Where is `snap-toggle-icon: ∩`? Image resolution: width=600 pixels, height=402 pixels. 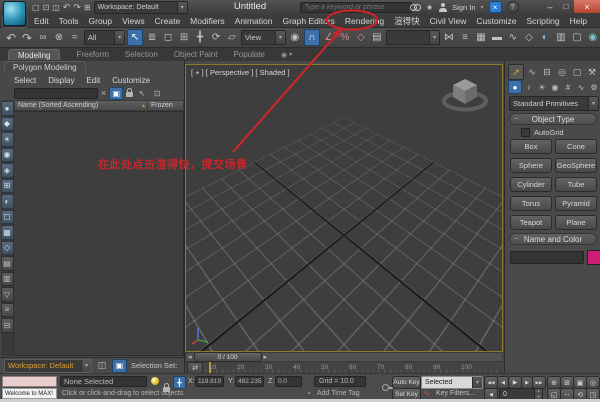
snap-toggle-icon: ∩ is located at coordinates (311, 37).